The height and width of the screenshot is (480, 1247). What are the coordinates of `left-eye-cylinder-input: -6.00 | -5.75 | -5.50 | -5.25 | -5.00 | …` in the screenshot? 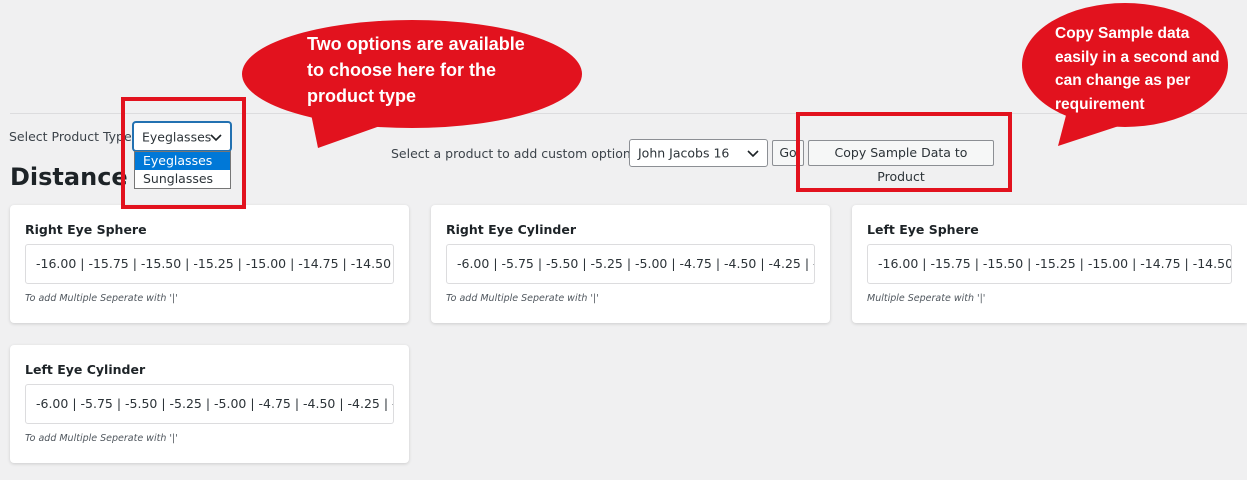 It's located at (209, 404).